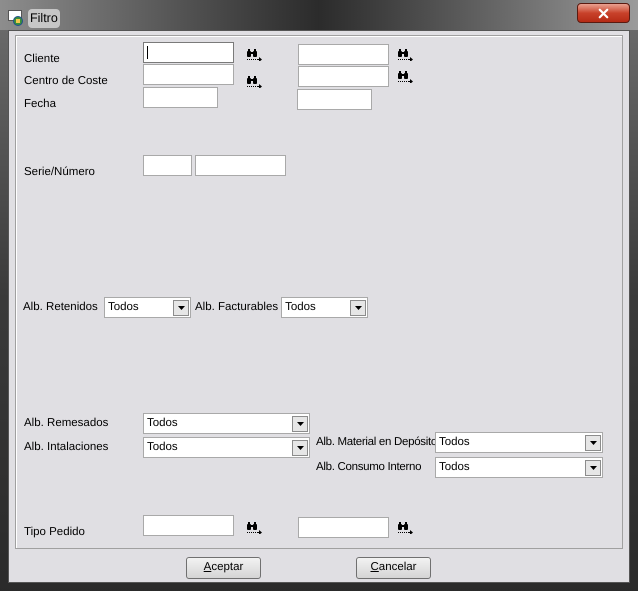 This screenshot has width=638, height=591. I want to click on field-label: Alb. Consumo Interno, so click(369, 467).